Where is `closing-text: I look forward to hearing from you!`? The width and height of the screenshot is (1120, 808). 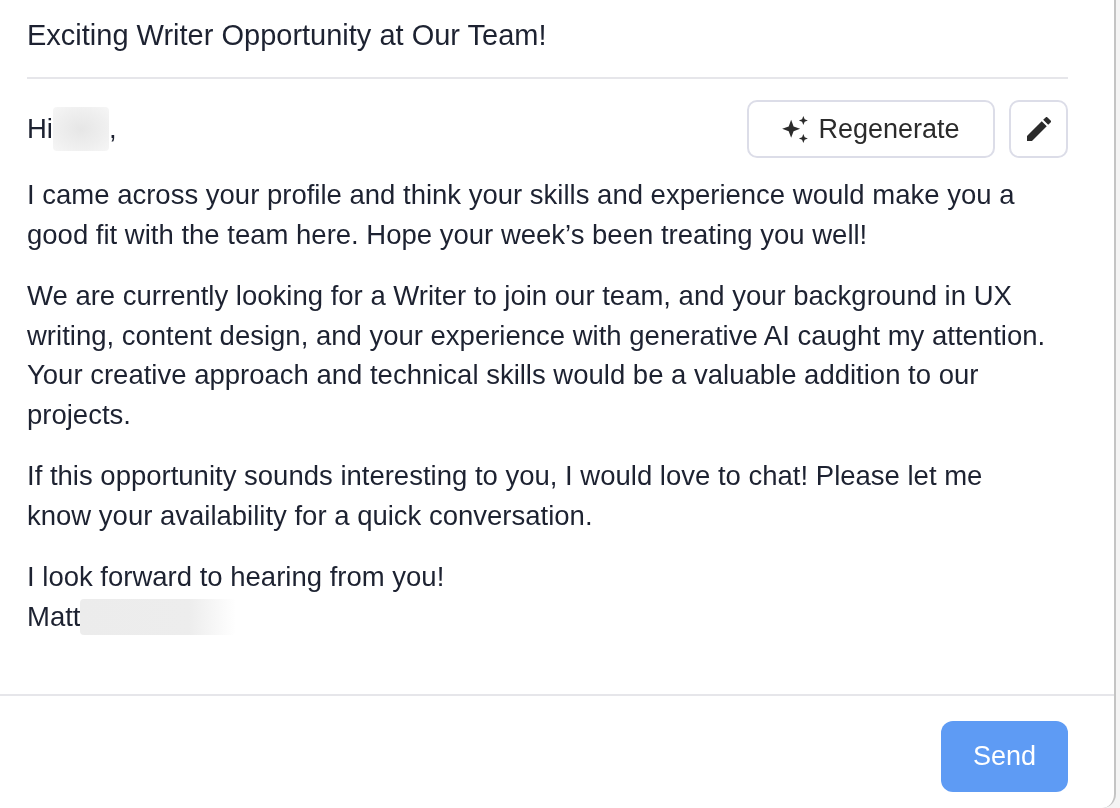 closing-text: I look forward to hearing from you! is located at coordinates (236, 577).